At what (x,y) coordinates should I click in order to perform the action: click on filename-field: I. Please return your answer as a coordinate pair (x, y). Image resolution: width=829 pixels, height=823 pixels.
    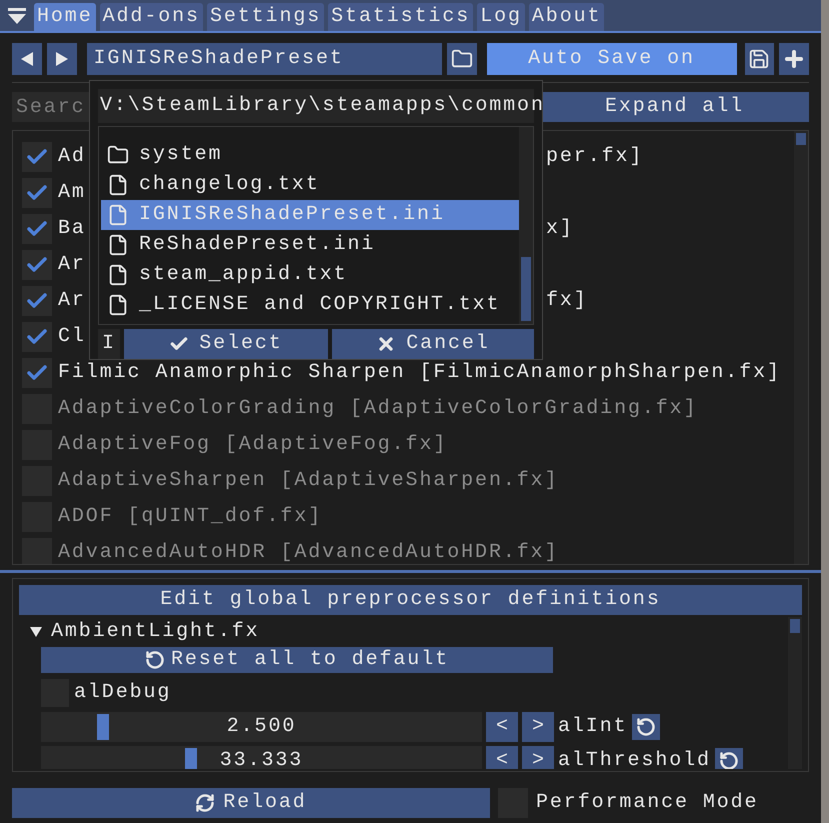
    Looking at the image, I should click on (109, 344).